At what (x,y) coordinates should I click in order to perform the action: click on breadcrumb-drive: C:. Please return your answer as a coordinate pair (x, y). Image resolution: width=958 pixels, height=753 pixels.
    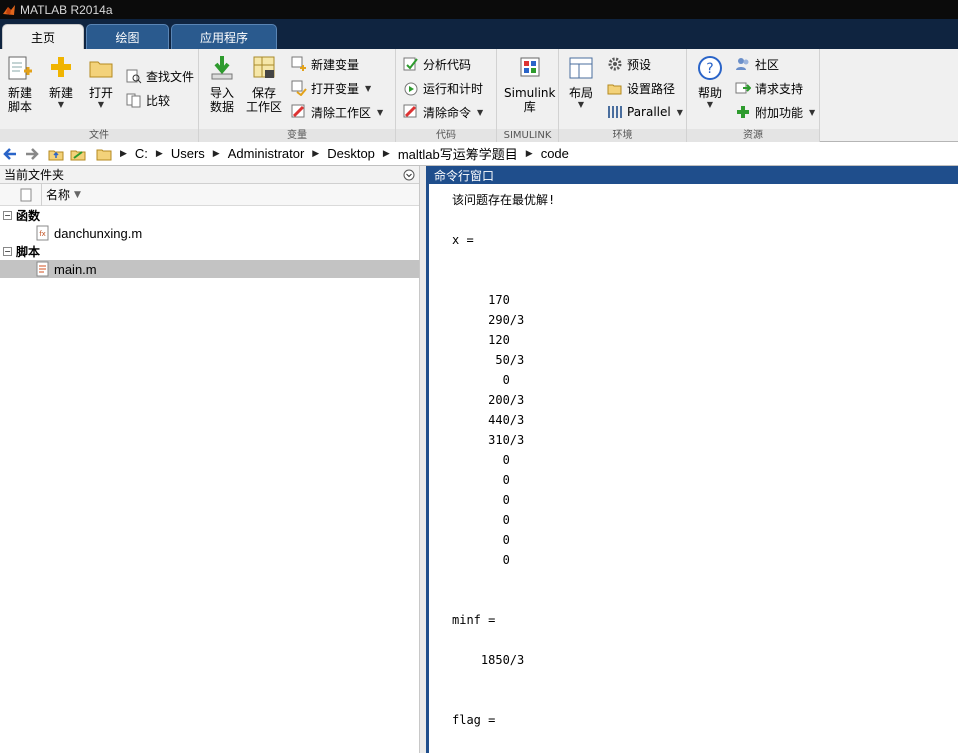
    Looking at the image, I should click on (141, 153).